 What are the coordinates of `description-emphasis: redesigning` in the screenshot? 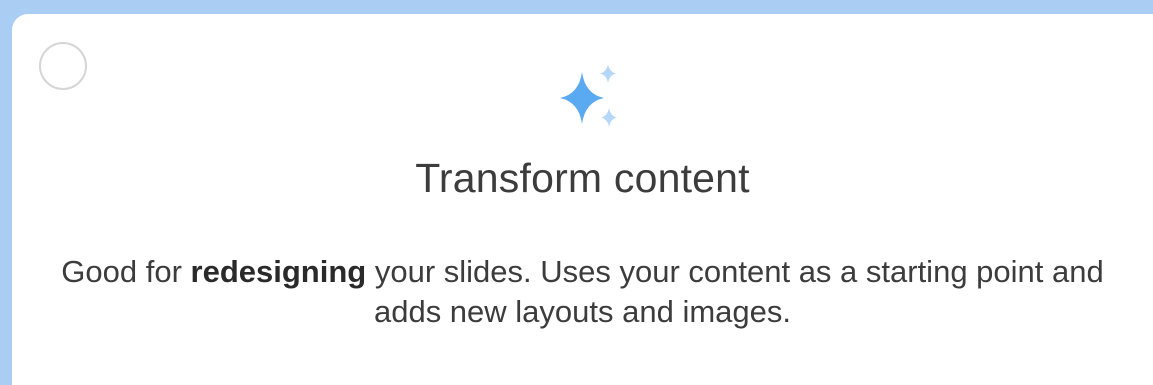 It's located at (278, 271).